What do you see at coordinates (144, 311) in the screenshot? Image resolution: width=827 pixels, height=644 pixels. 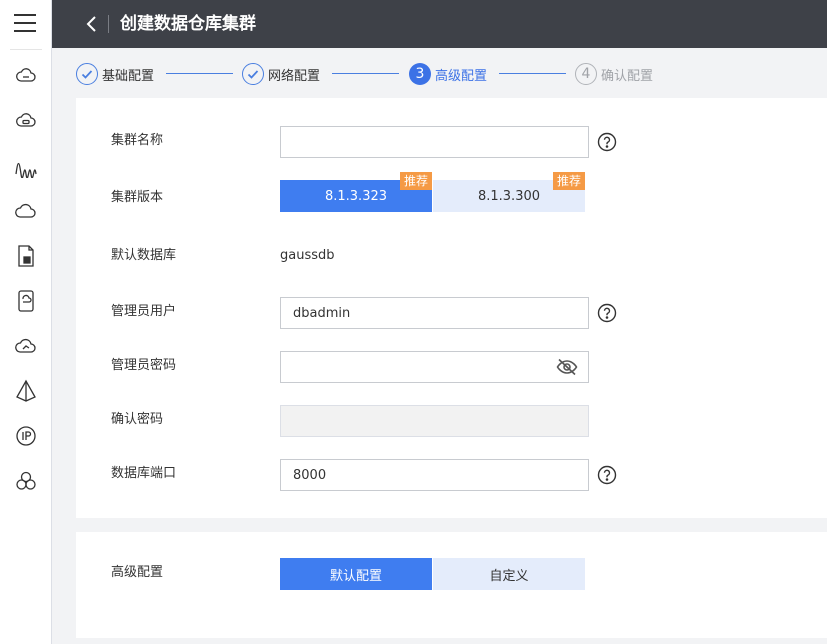 I see `admin-user-label: 管理员用户` at bounding box center [144, 311].